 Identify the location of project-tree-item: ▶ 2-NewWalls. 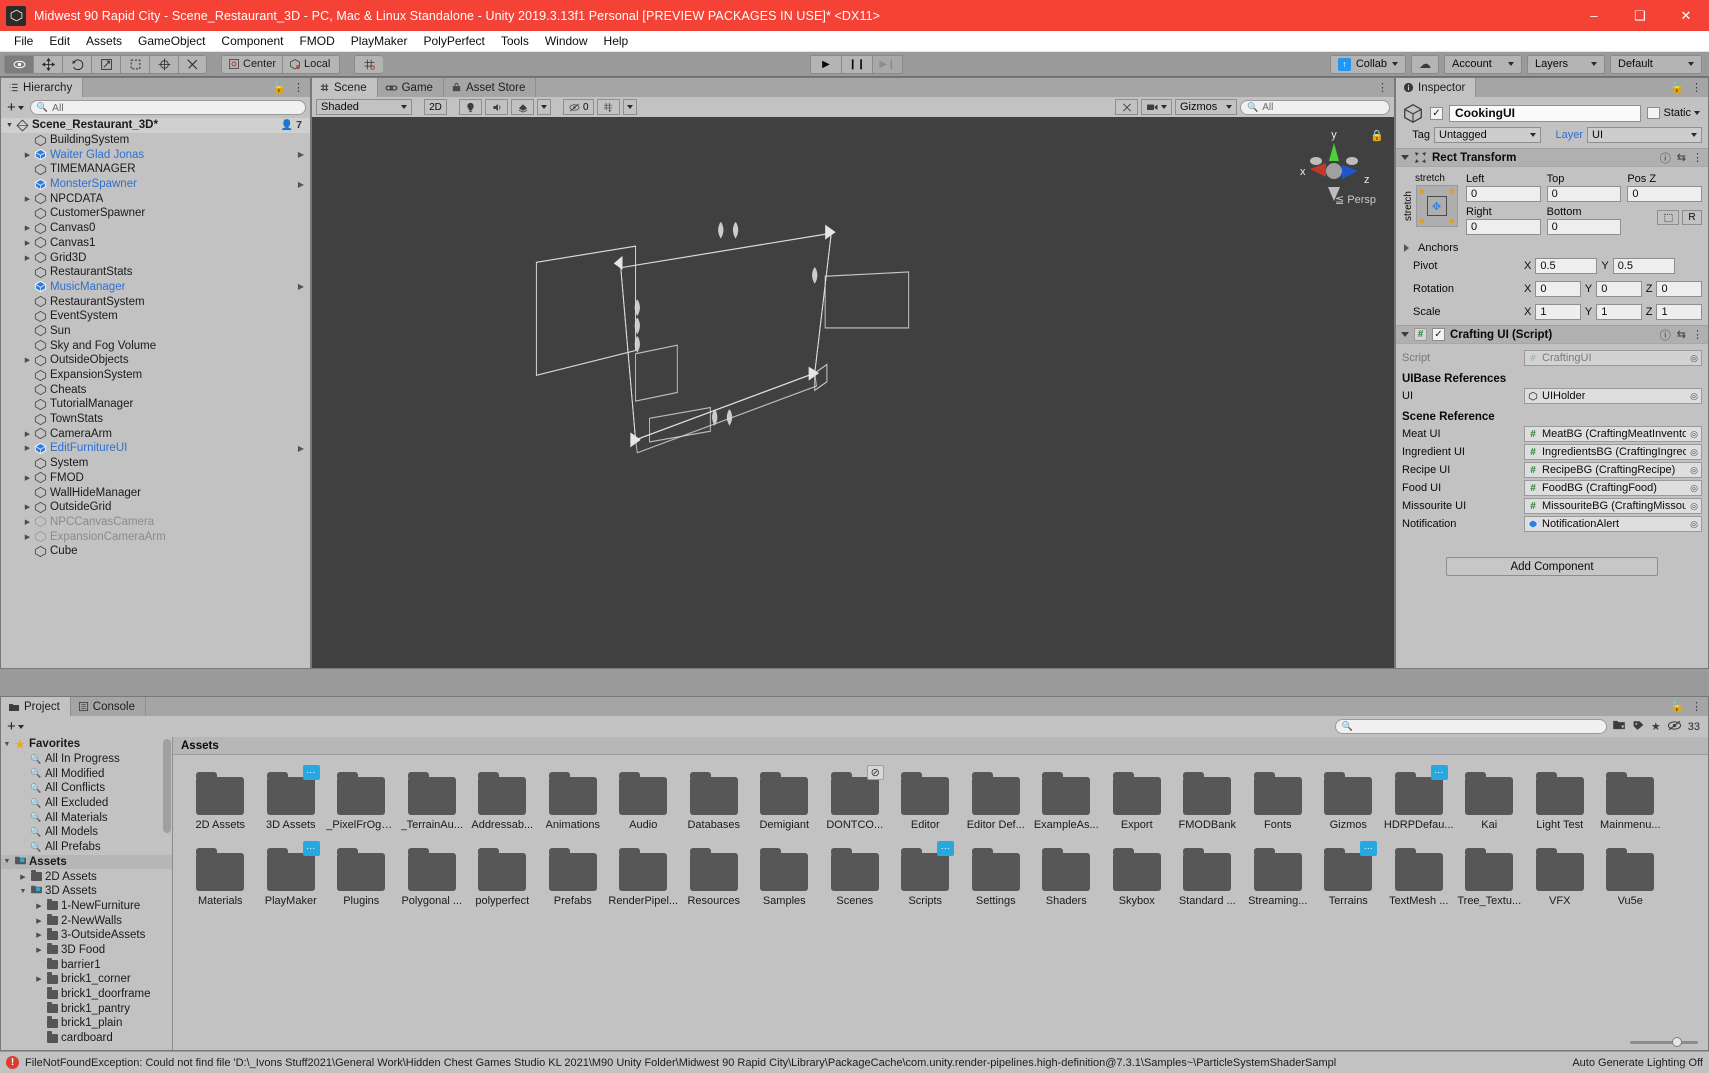
(86, 920).